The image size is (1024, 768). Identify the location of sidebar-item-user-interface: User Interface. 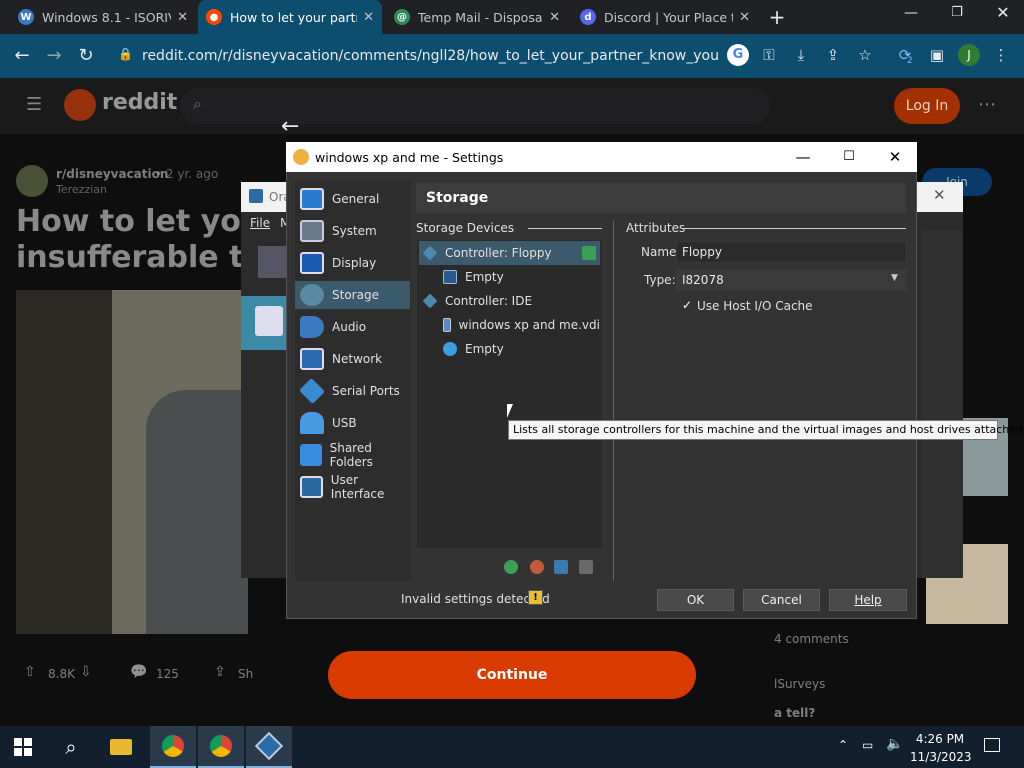
(352, 487).